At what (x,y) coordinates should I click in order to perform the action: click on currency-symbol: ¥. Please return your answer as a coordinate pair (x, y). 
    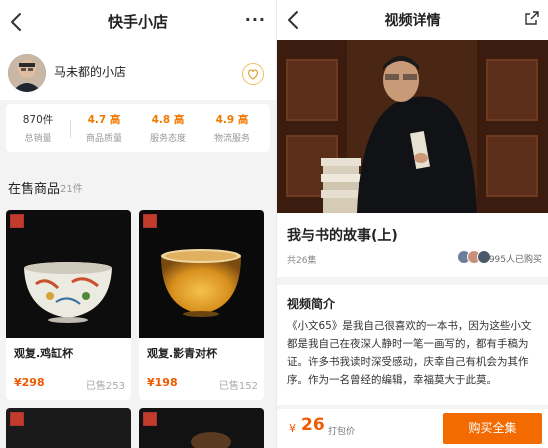
    Looking at the image, I should click on (292, 428).